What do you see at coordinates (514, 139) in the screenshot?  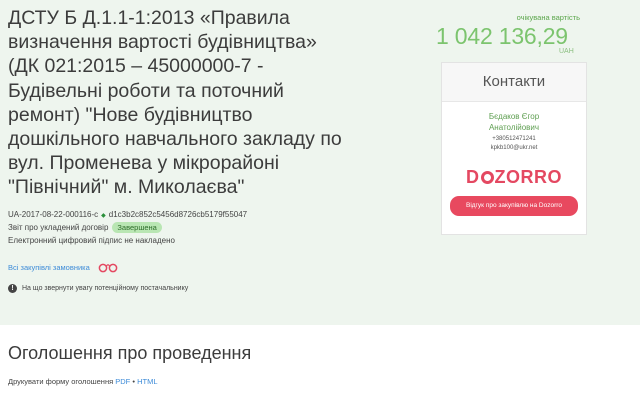 I see `contact-phone: +380512471241` at bounding box center [514, 139].